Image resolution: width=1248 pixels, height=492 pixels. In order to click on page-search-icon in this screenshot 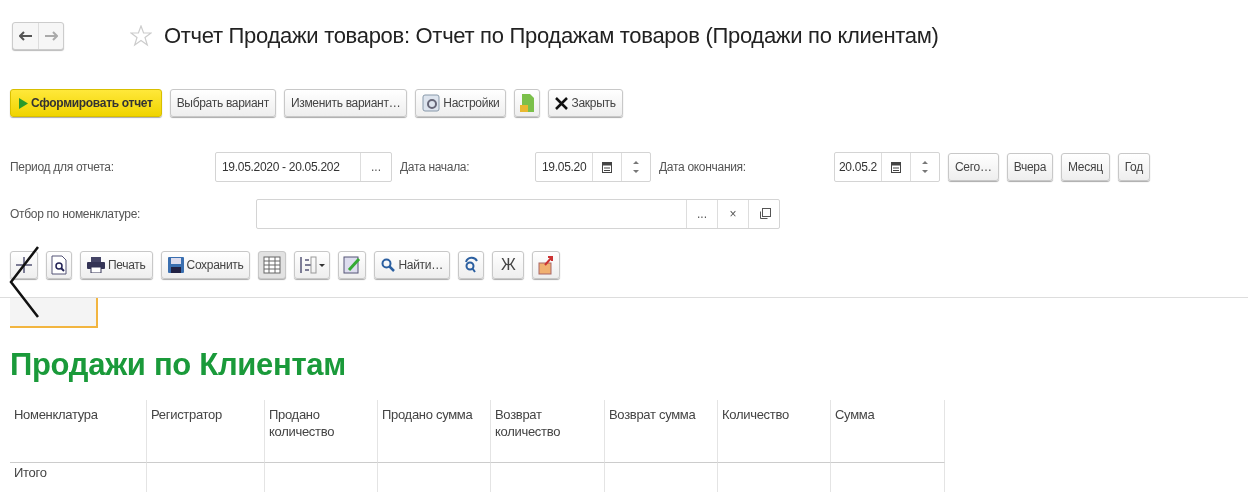, I will do `click(59, 265)`.